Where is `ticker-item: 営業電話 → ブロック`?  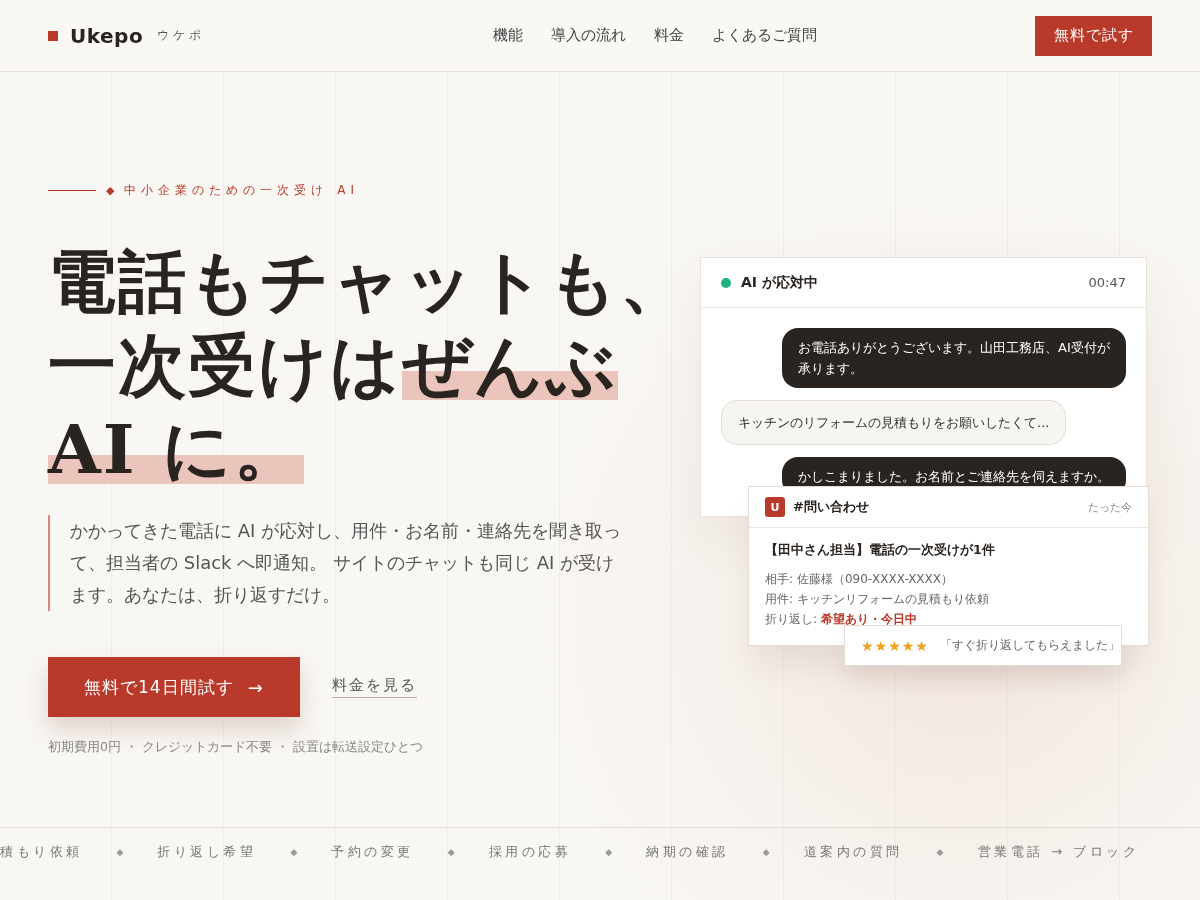 ticker-item: 営業電話 → ブロック is located at coordinates (1058, 852).